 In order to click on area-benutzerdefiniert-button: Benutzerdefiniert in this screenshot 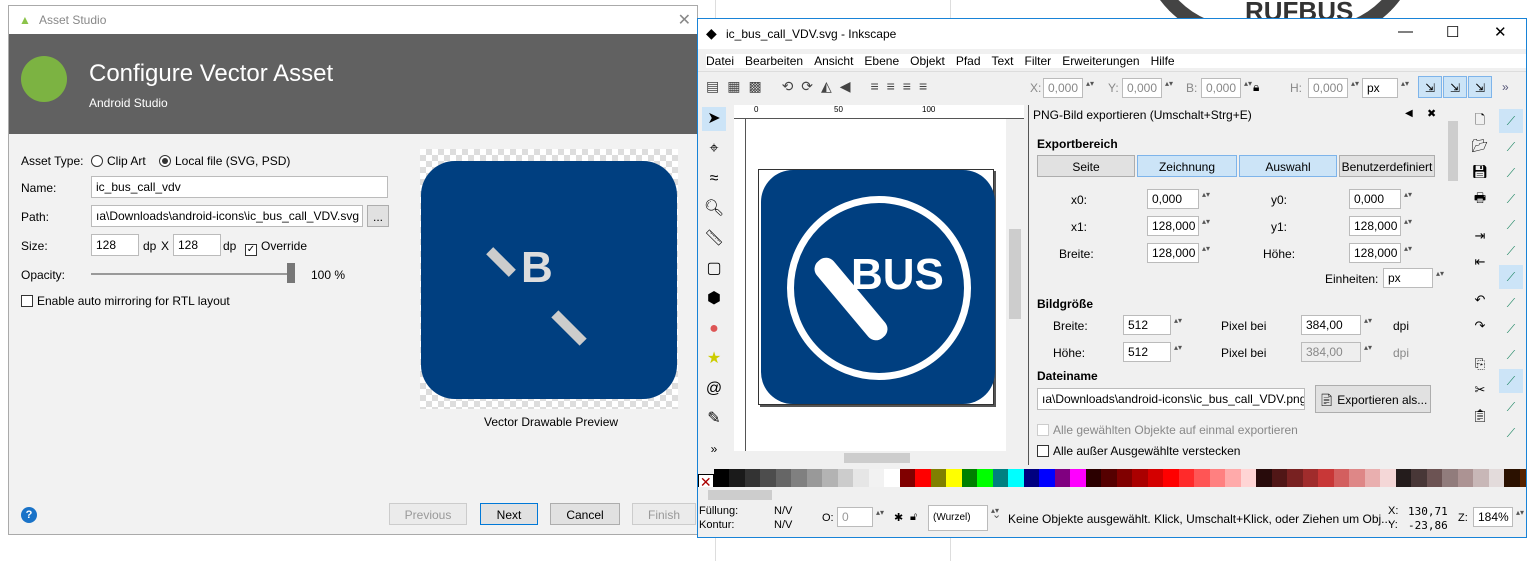, I will do `click(1387, 166)`.